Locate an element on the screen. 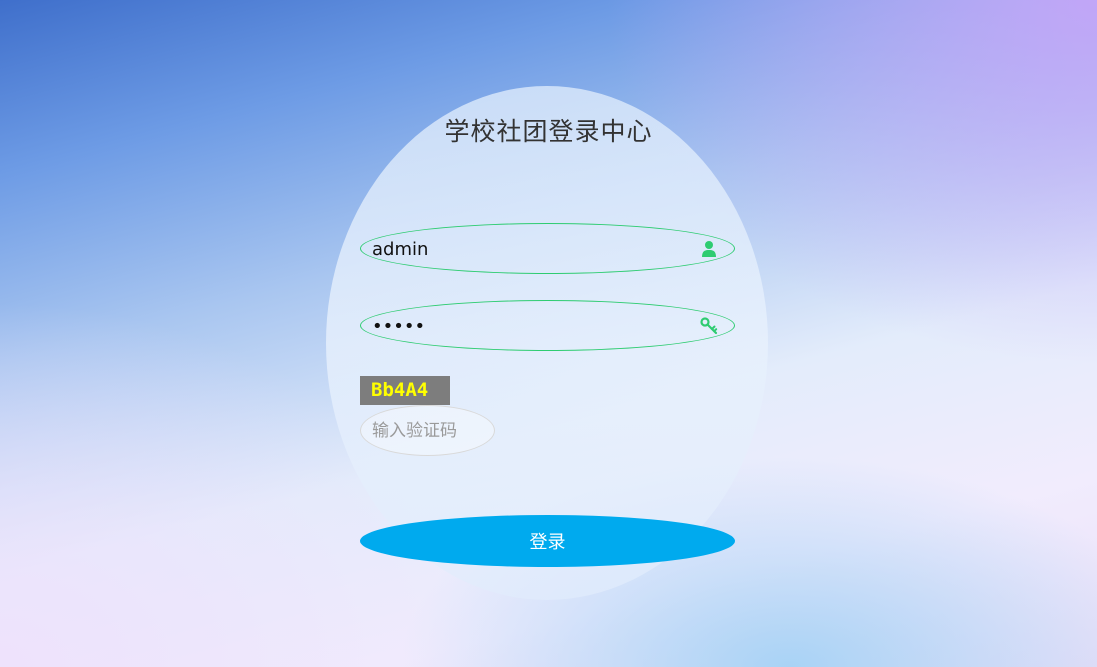 The width and height of the screenshot is (1097, 667). captcha-input is located at coordinates (429, 431).